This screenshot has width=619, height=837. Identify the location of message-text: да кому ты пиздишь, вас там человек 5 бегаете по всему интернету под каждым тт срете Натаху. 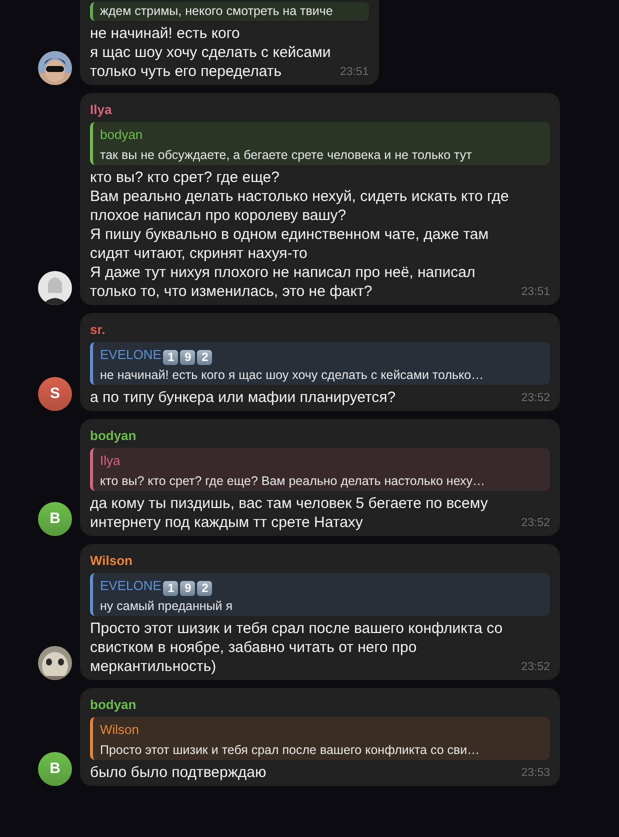
(289, 513).